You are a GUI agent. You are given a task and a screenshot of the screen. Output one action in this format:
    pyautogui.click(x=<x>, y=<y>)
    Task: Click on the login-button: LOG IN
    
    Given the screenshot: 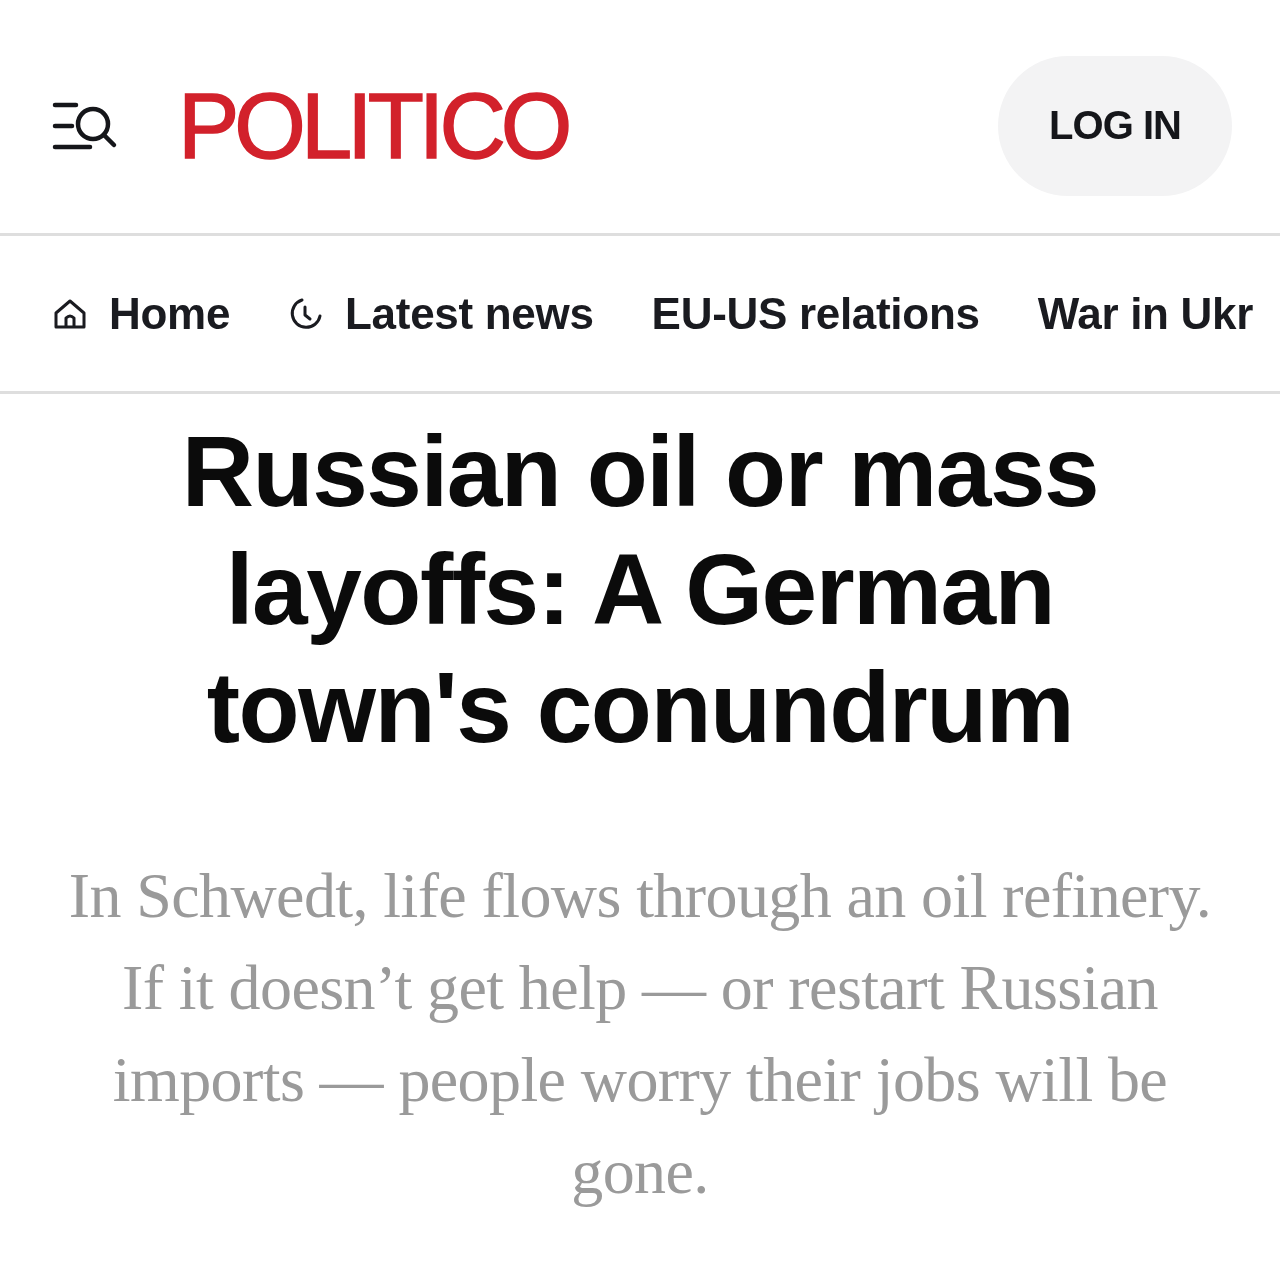 What is the action you would take?
    pyautogui.click(x=1115, y=125)
    